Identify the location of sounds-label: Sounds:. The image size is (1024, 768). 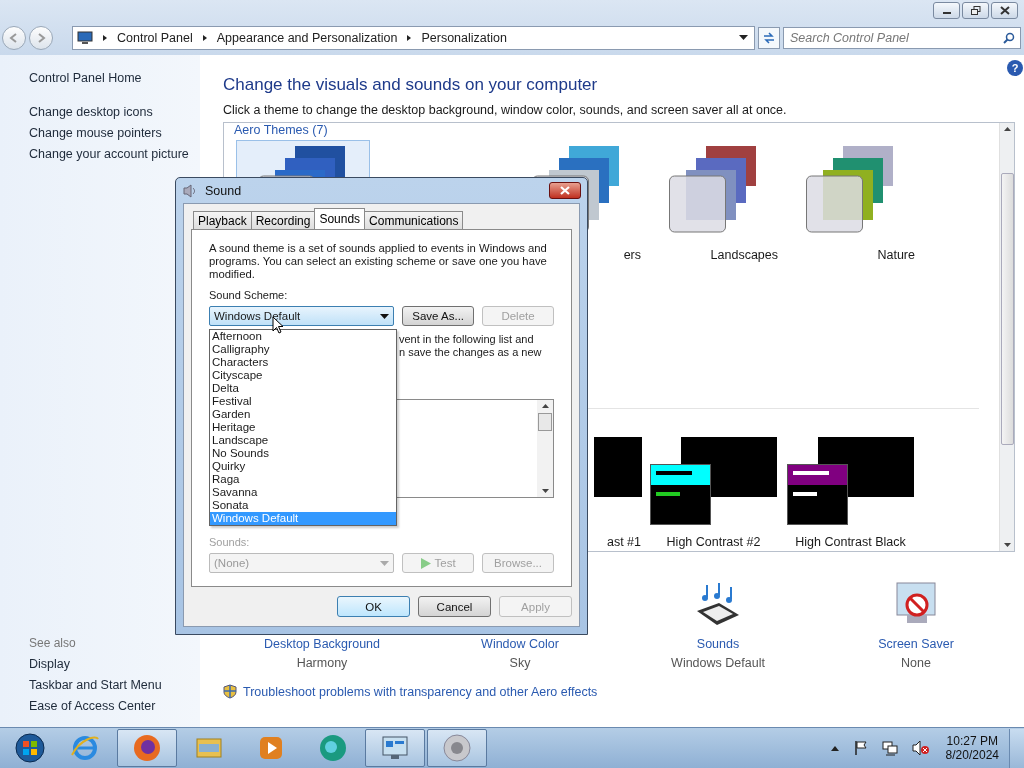
(230, 542).